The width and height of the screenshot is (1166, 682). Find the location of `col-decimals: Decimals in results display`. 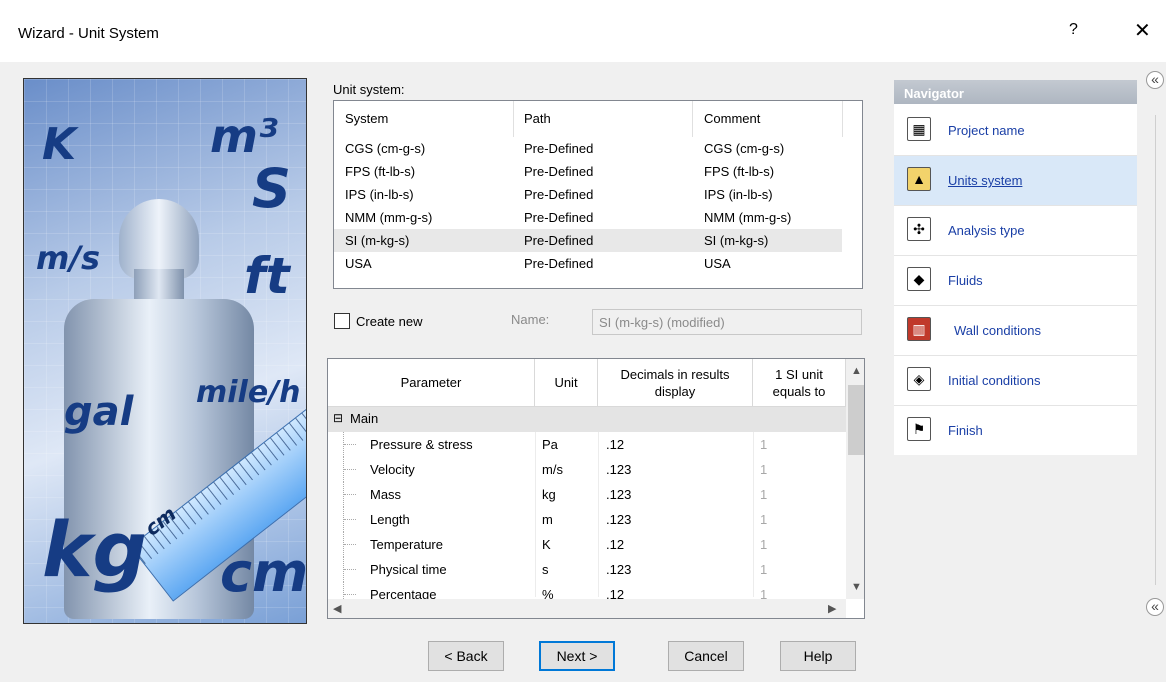

col-decimals: Decimals in results display is located at coordinates (675, 383).